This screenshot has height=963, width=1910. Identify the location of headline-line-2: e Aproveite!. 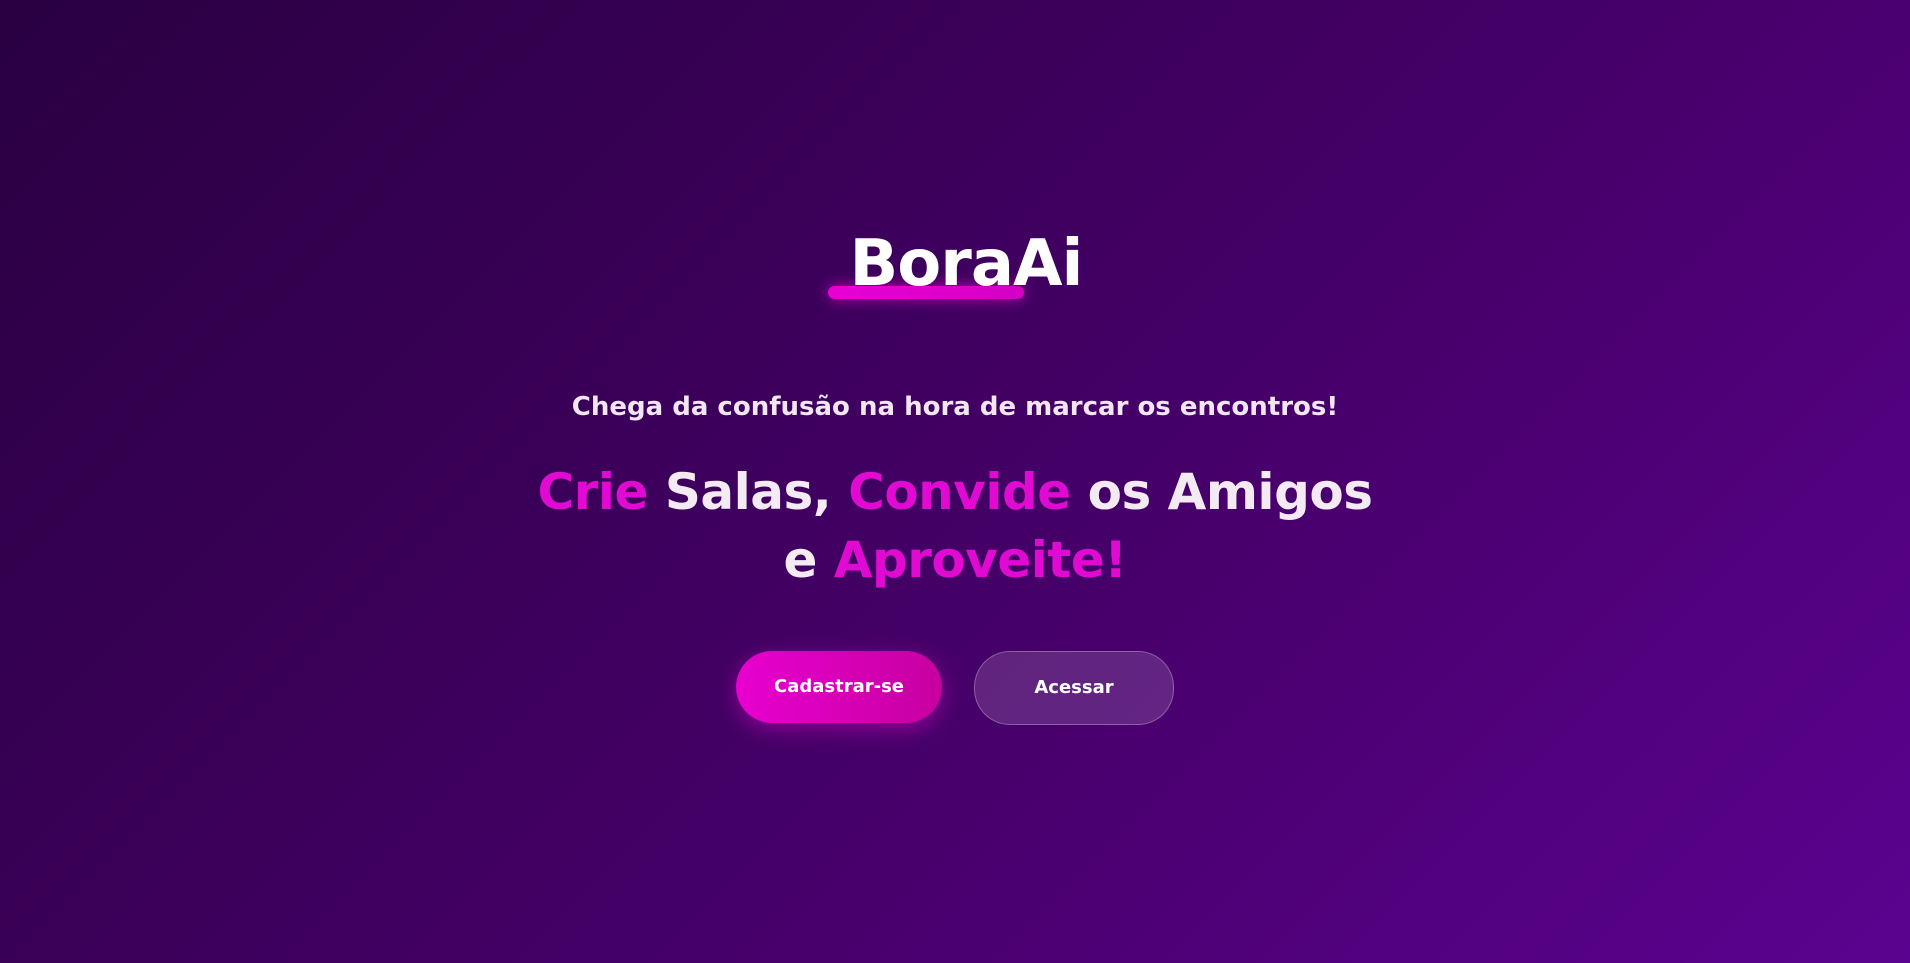
(955, 560).